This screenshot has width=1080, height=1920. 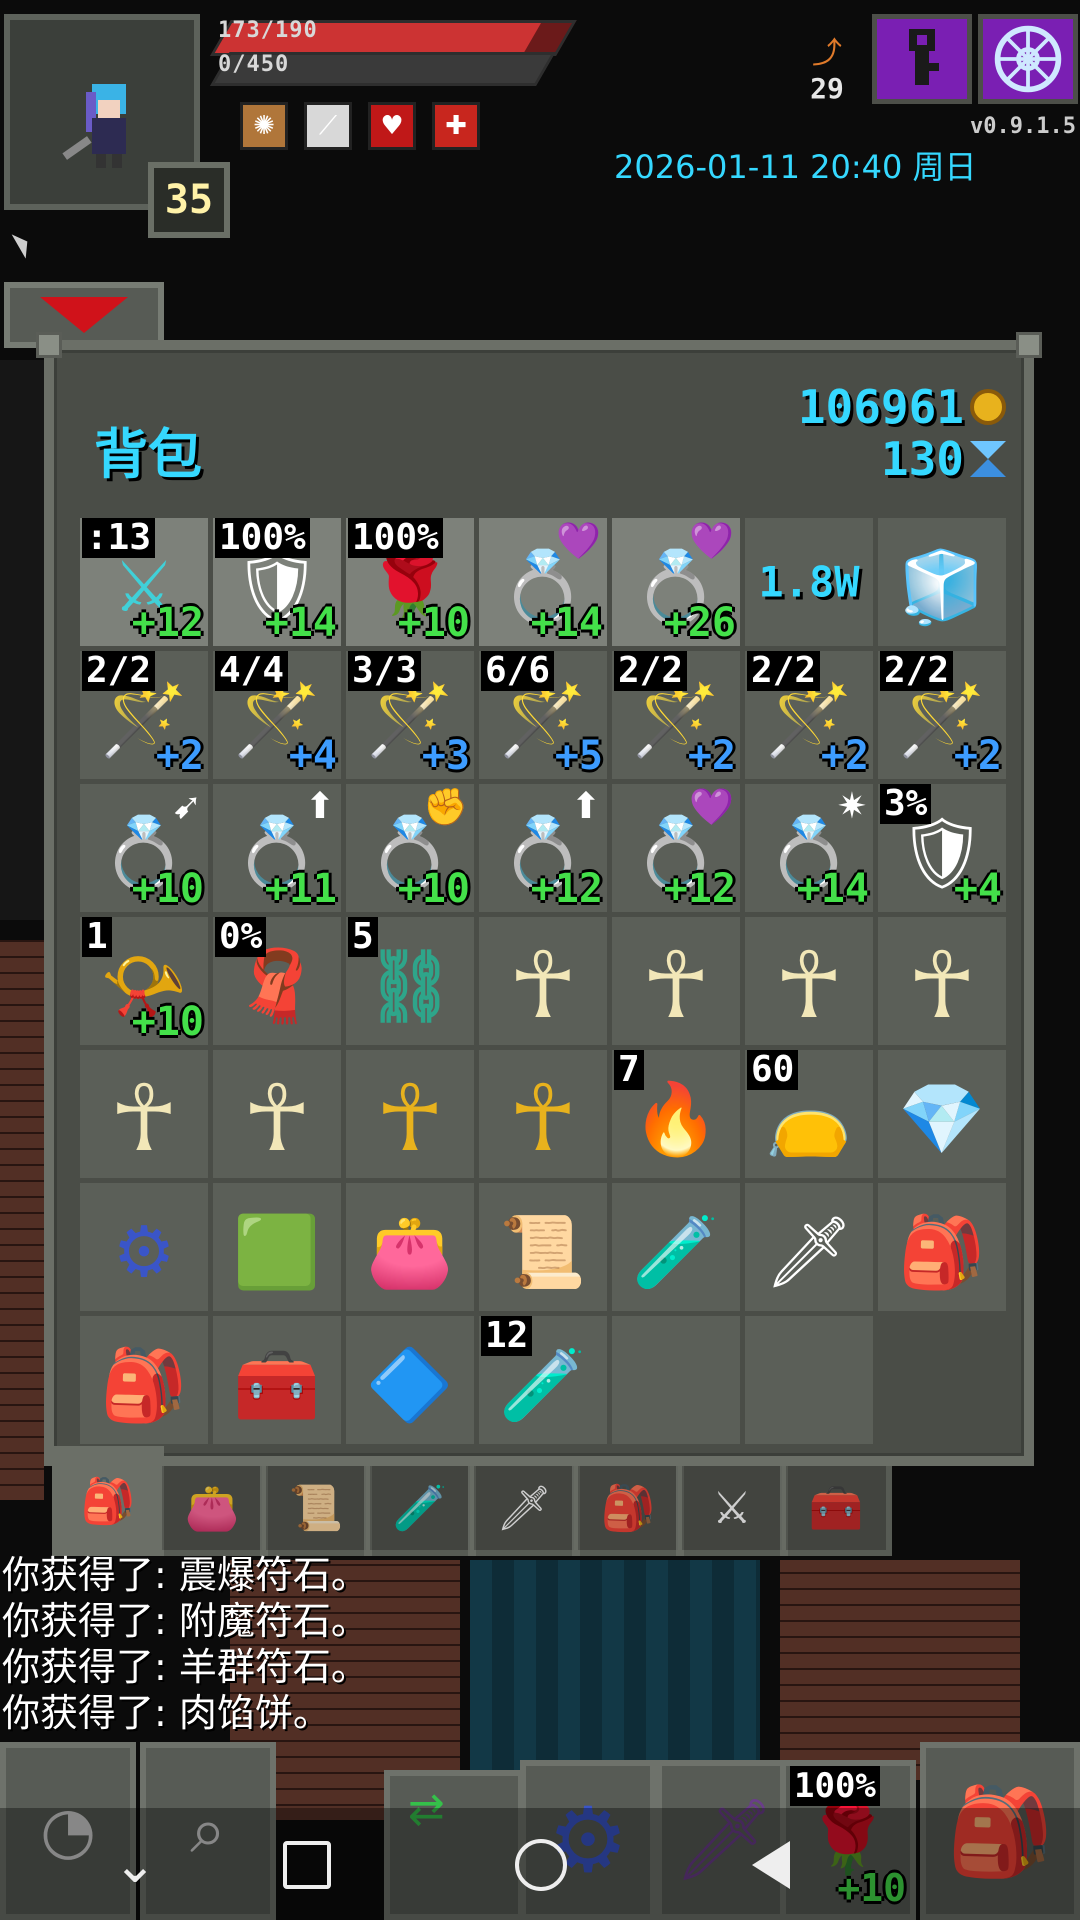 I want to click on recents-button, so click(x=307, y=1865).